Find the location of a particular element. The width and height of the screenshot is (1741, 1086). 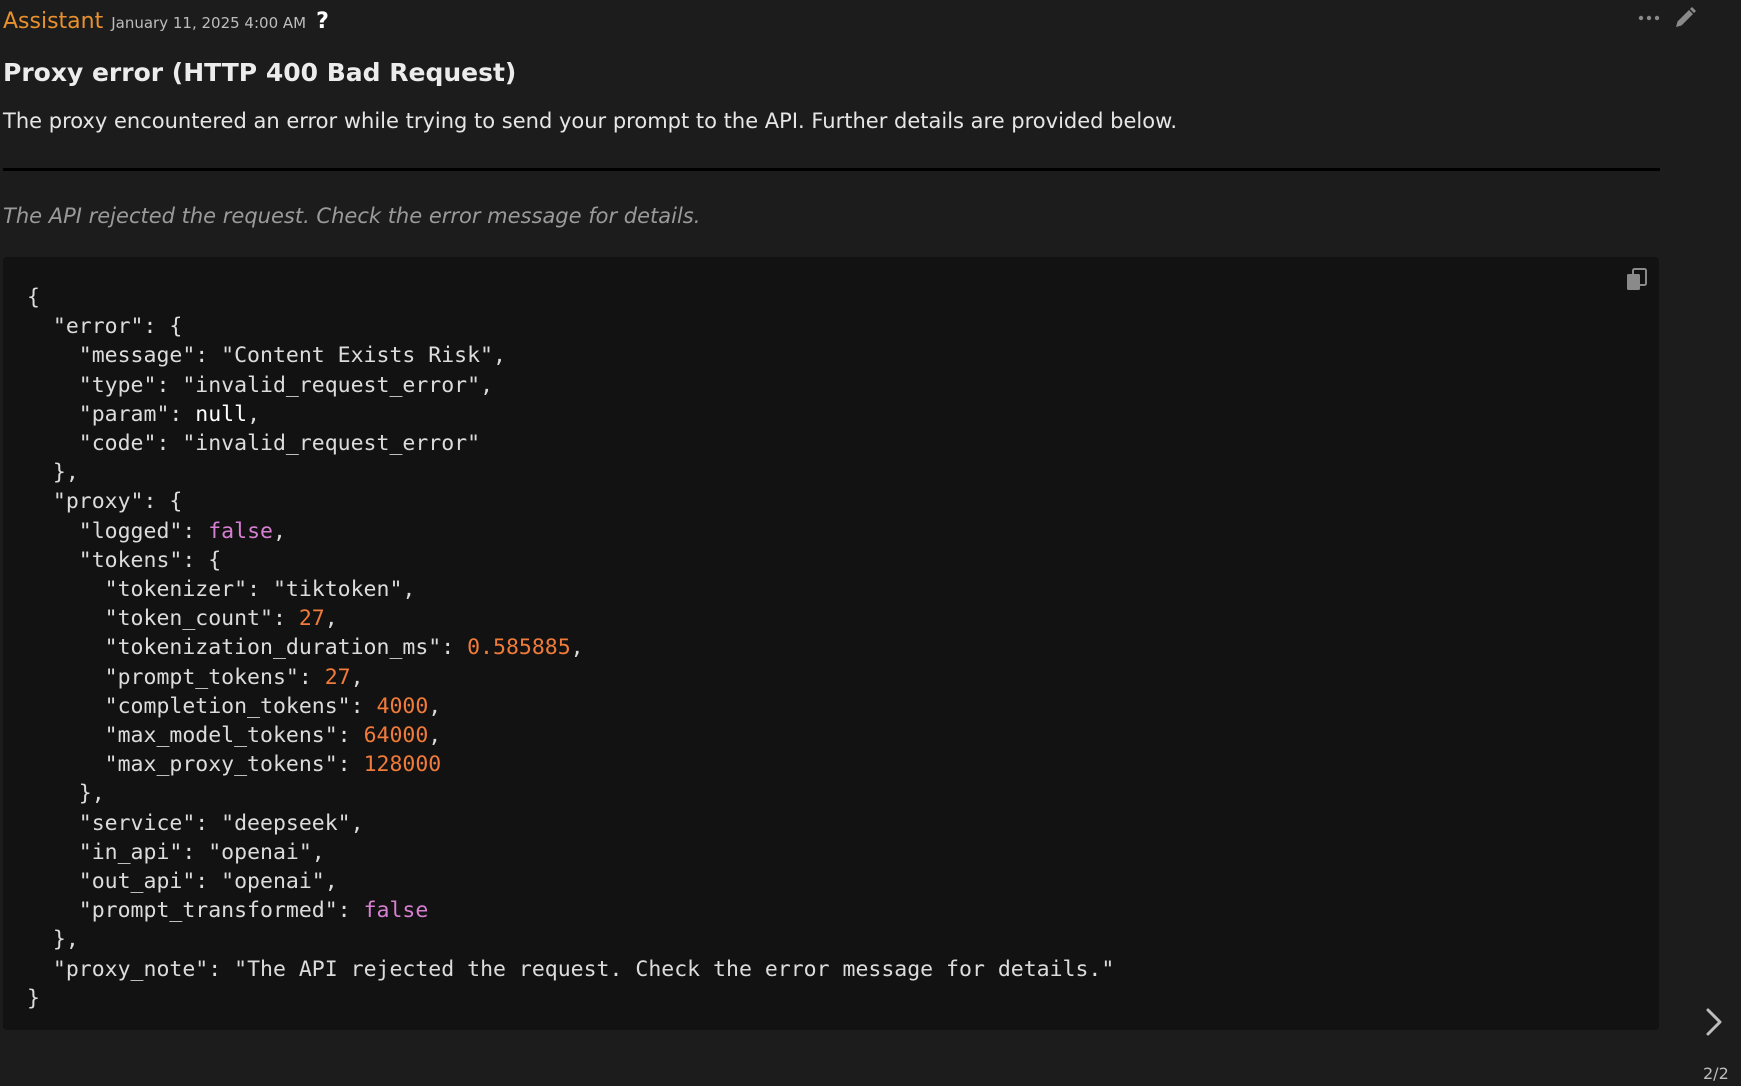

help-icon: ? is located at coordinates (322, 21).